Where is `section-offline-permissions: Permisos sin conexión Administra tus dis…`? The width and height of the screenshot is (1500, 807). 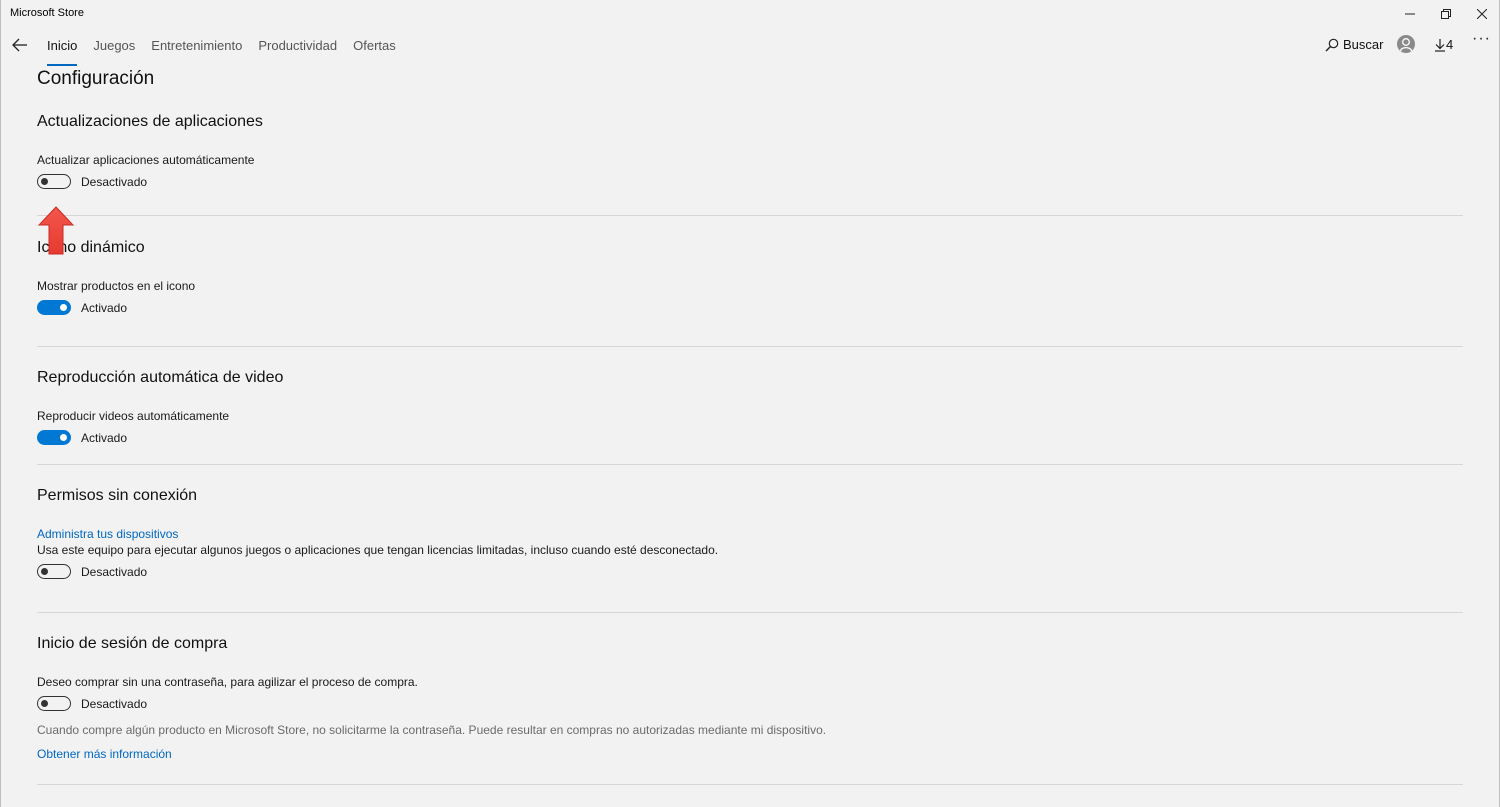
section-offline-permissions: Permisos sin conexión Administra tus dis… is located at coordinates (750, 540).